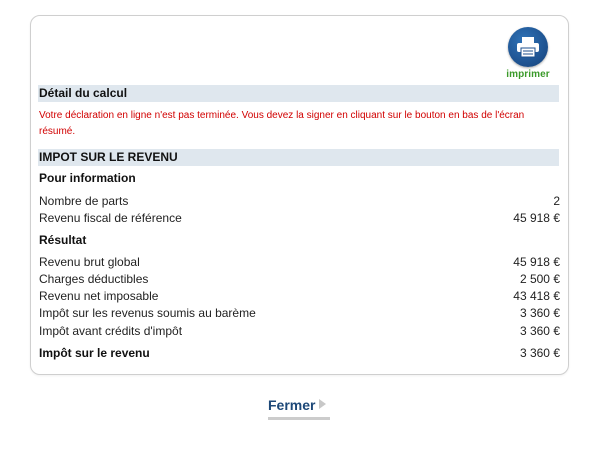 The height and width of the screenshot is (450, 594). I want to click on row-value: 2 500 €, so click(539, 279).